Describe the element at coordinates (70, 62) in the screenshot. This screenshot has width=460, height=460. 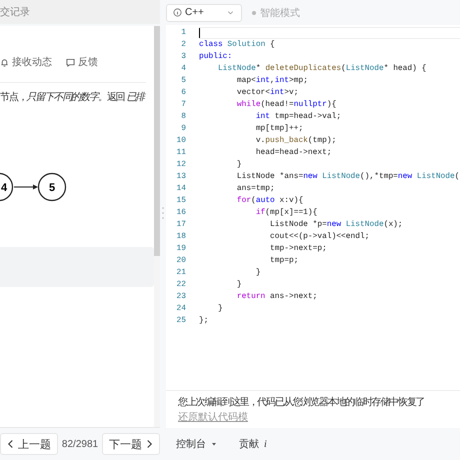
I see `comment-icon` at that location.